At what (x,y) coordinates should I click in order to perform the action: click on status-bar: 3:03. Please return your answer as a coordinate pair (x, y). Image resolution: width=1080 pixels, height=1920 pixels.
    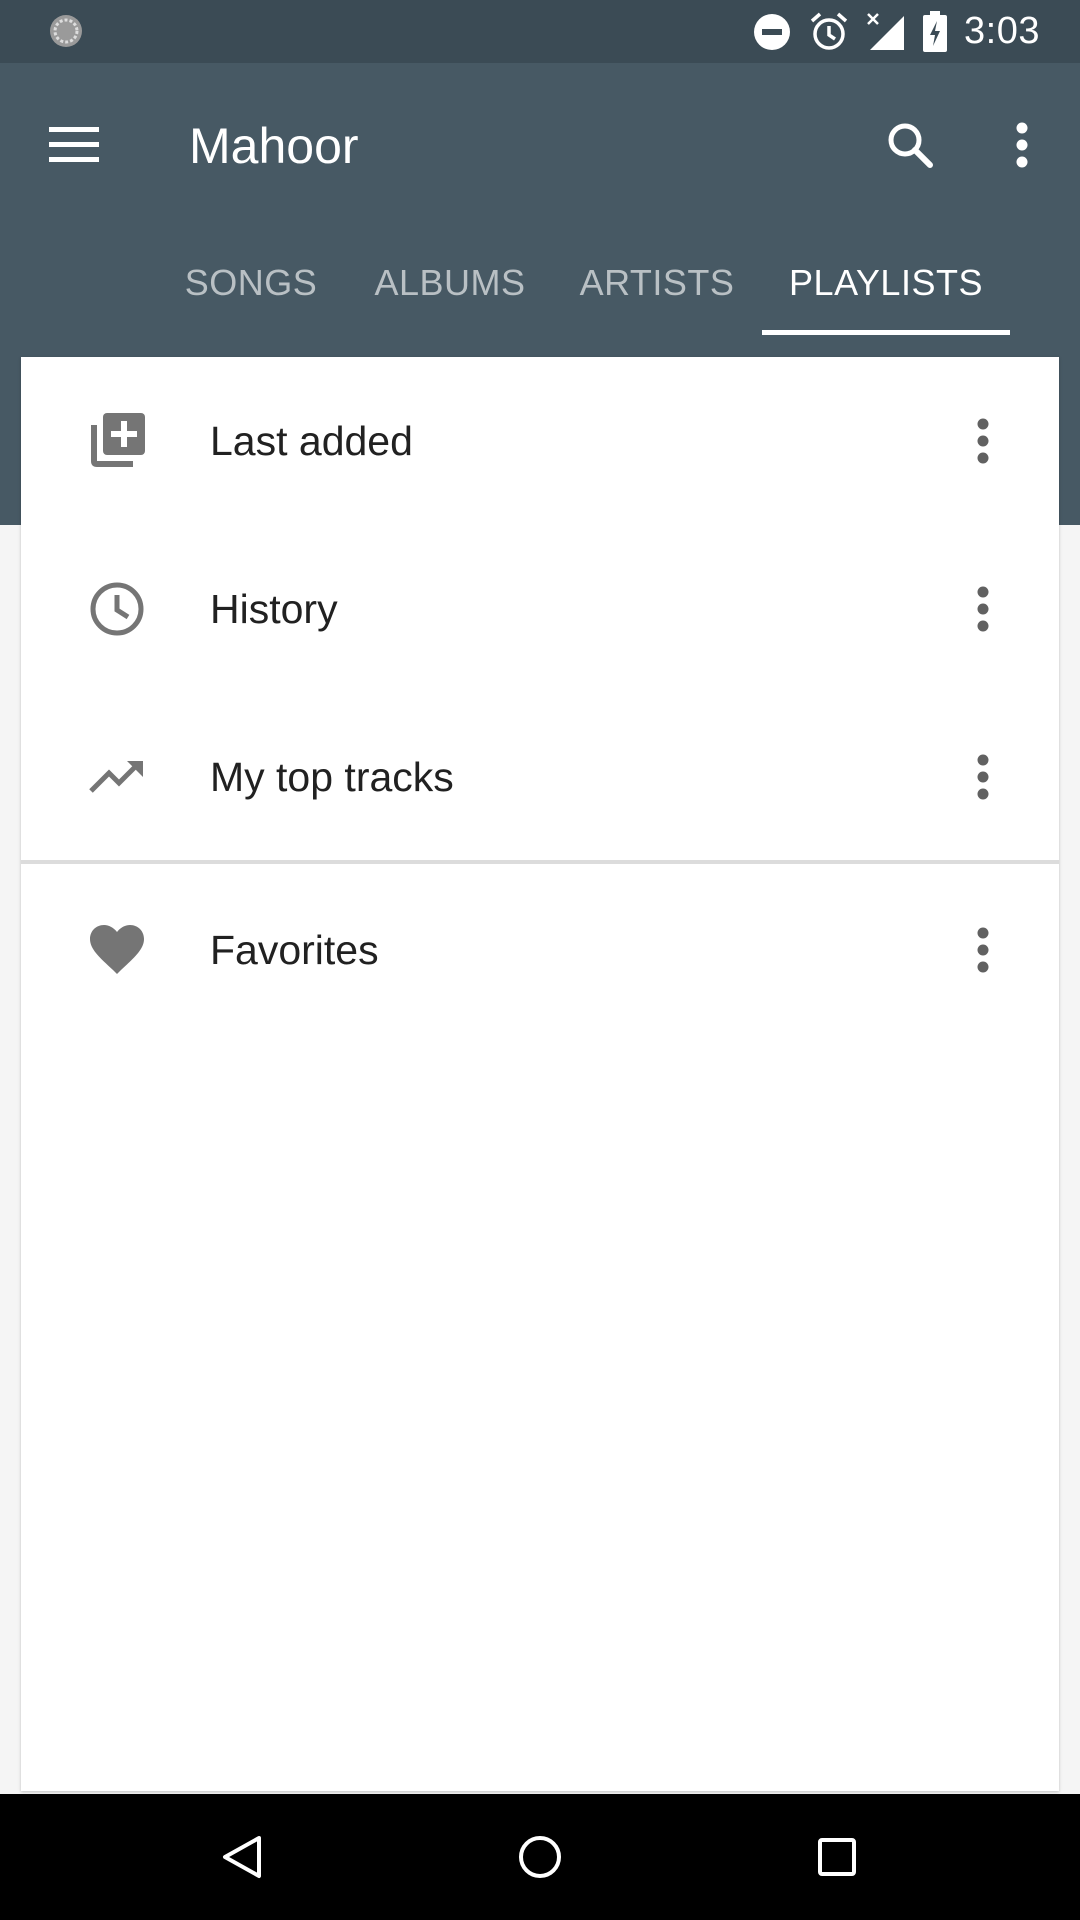
    Looking at the image, I should click on (540, 31).